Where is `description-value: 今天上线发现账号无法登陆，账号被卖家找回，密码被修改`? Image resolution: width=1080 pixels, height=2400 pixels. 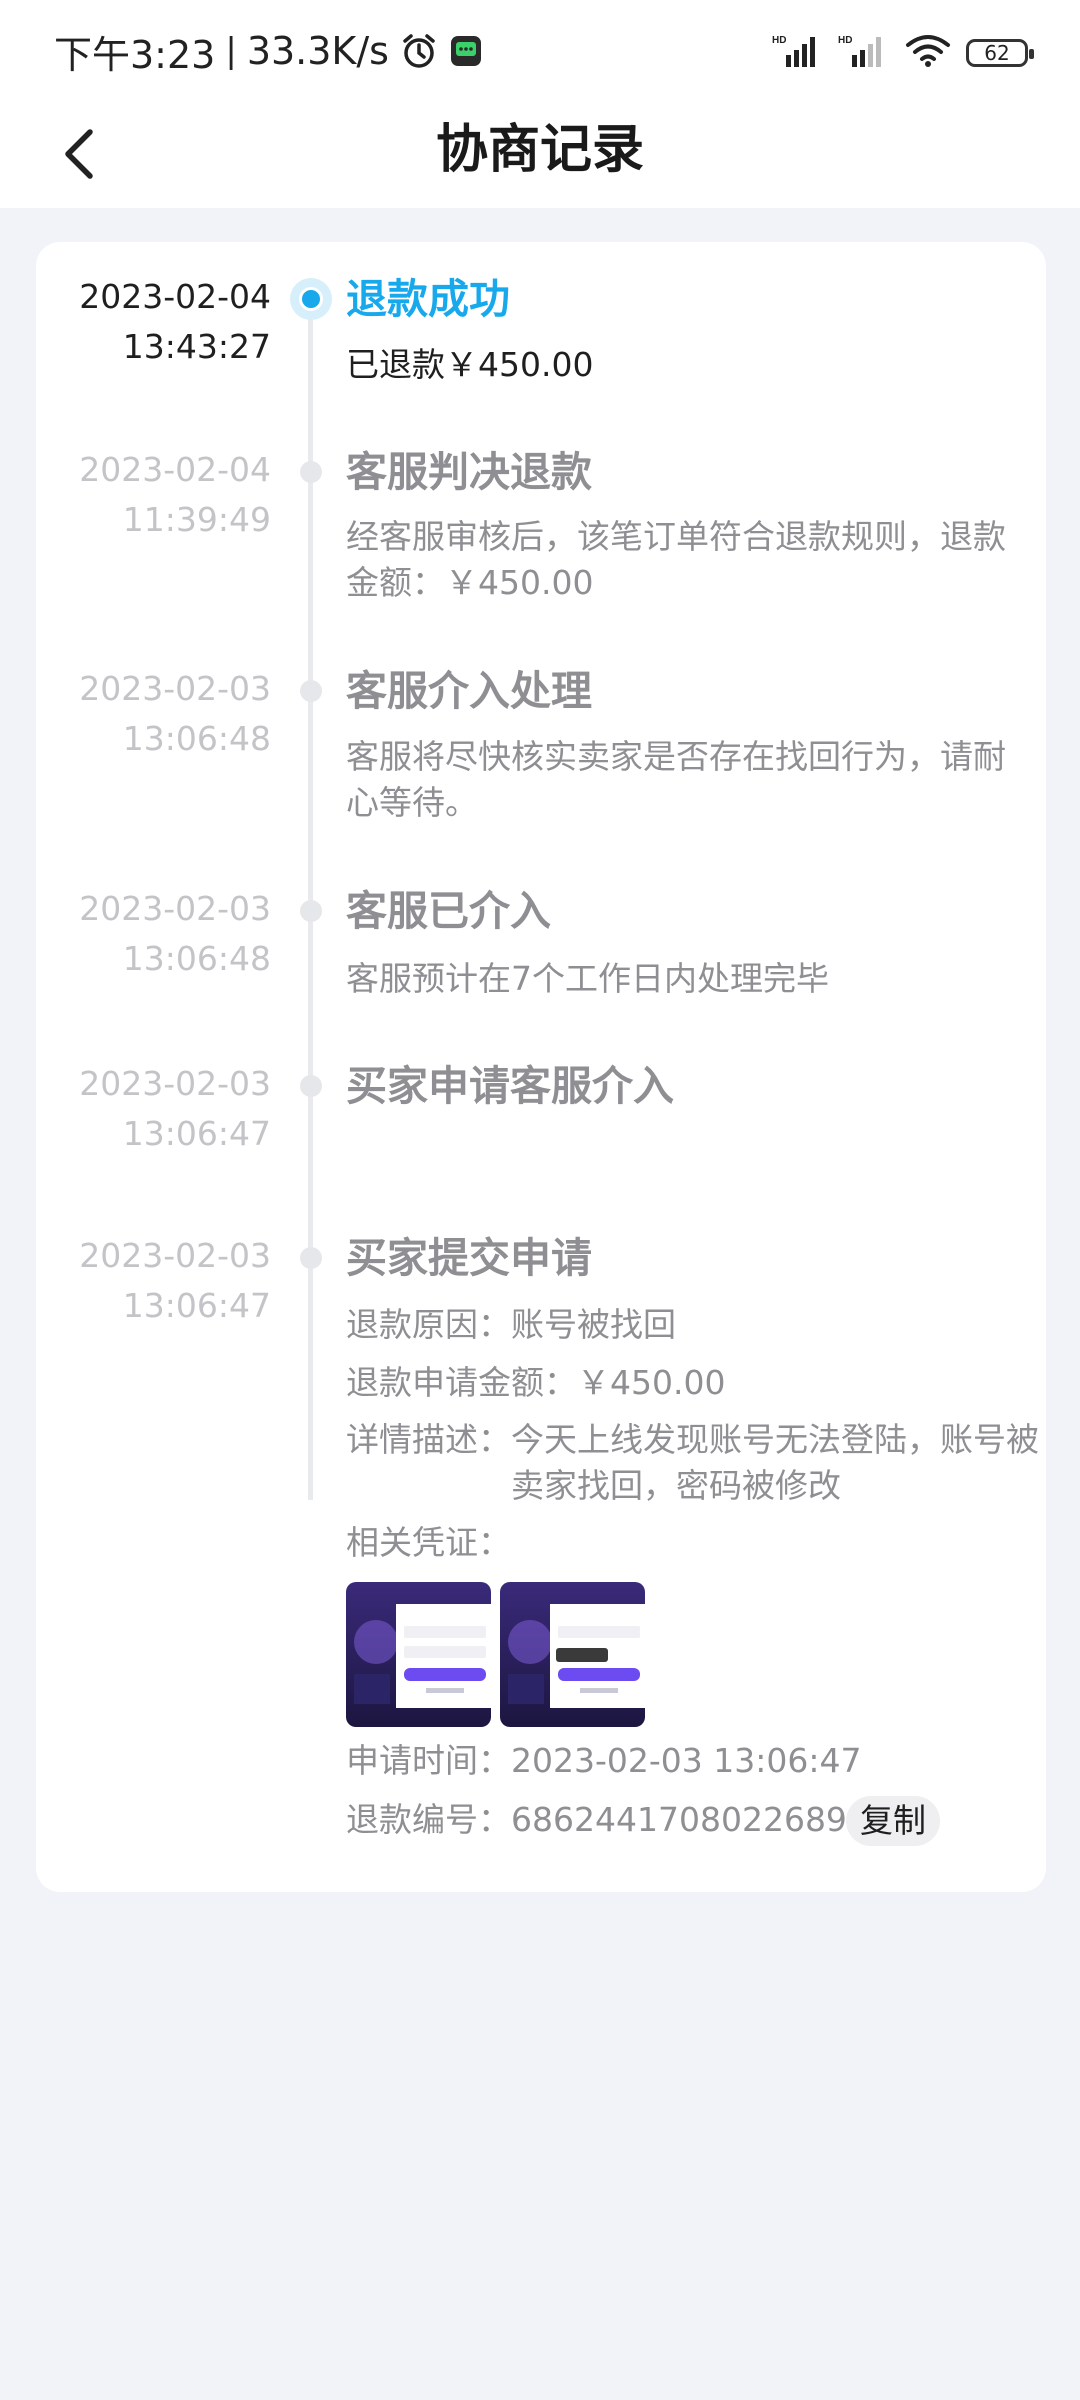 description-value: 今天上线发现账号无法登陆，账号被卖家找回，密码被修改 is located at coordinates (775, 1462).